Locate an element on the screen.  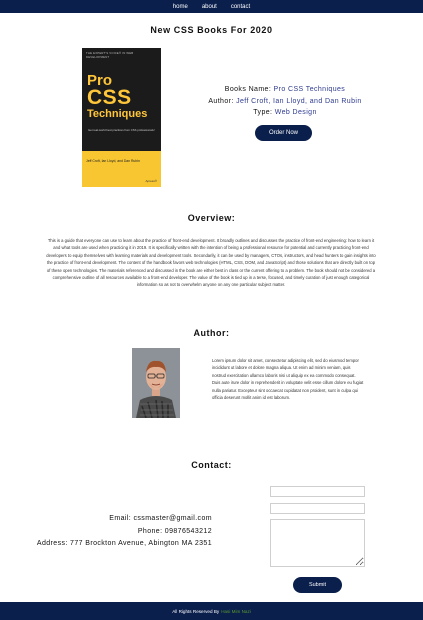
cover-series-text: THE EXPERT'S VOICE® IN WEB DEVELOPMENT is located at coordinates (110, 55).